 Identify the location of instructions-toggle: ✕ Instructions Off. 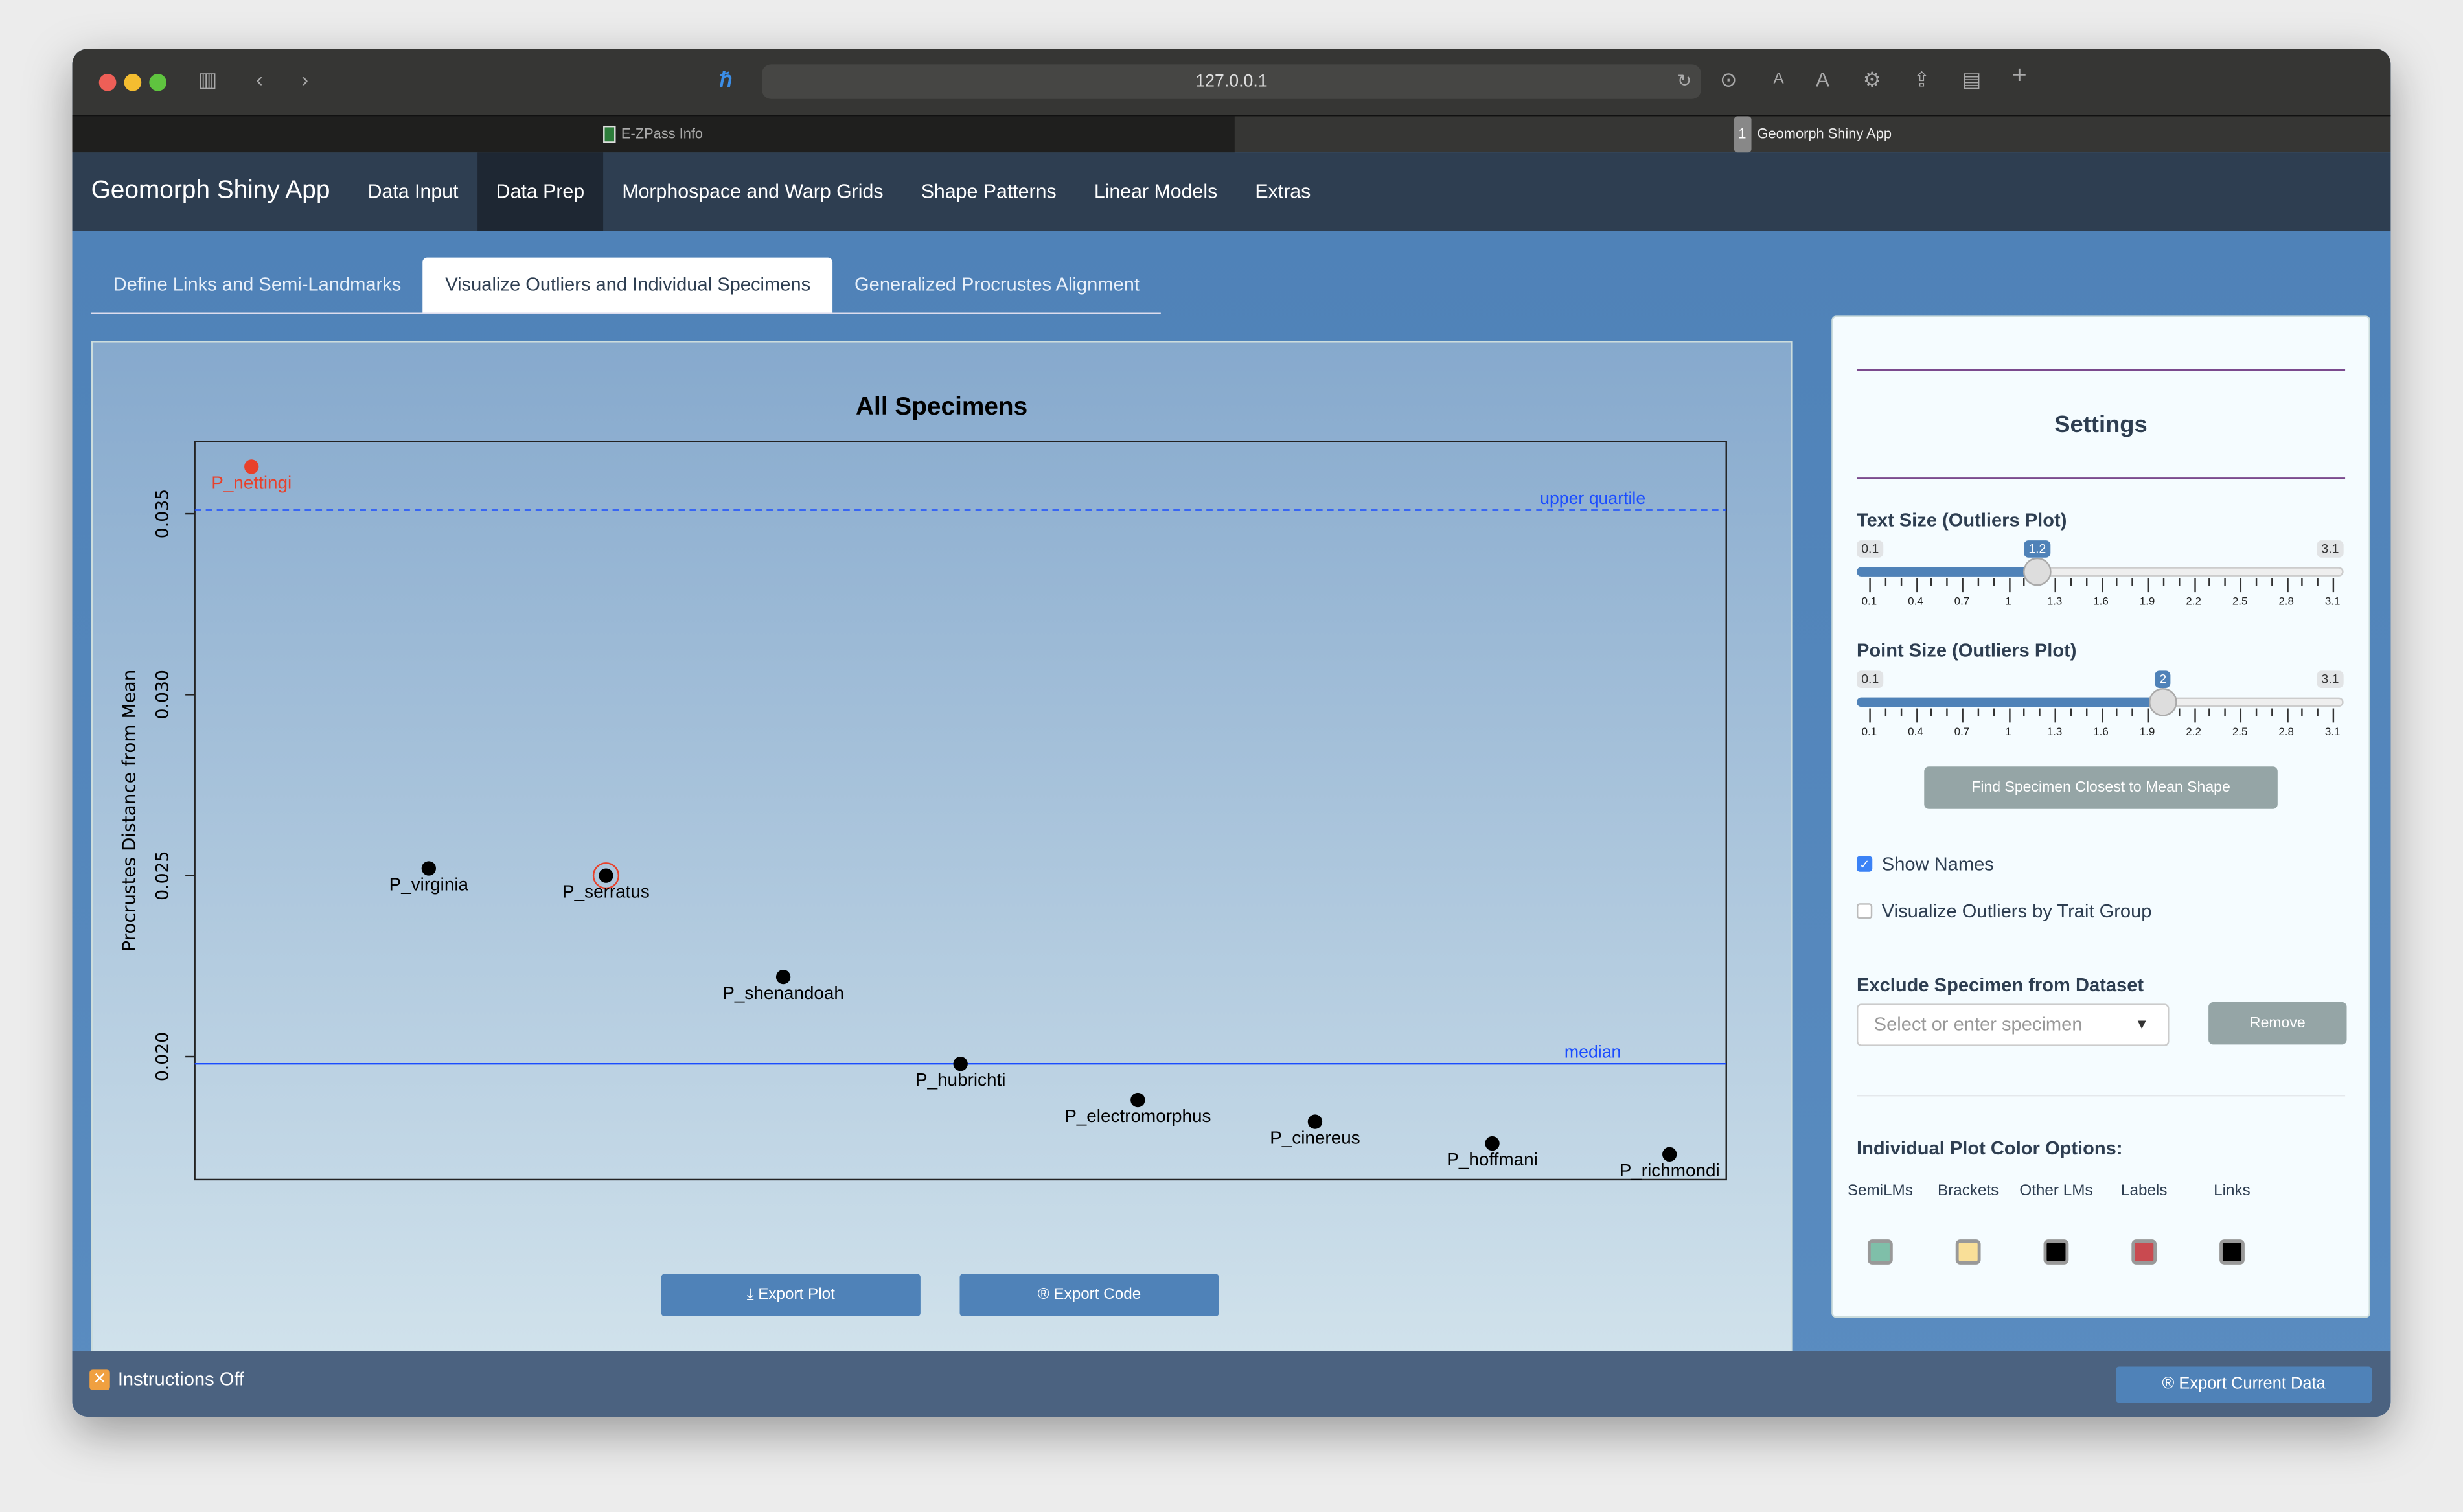
(166, 1379).